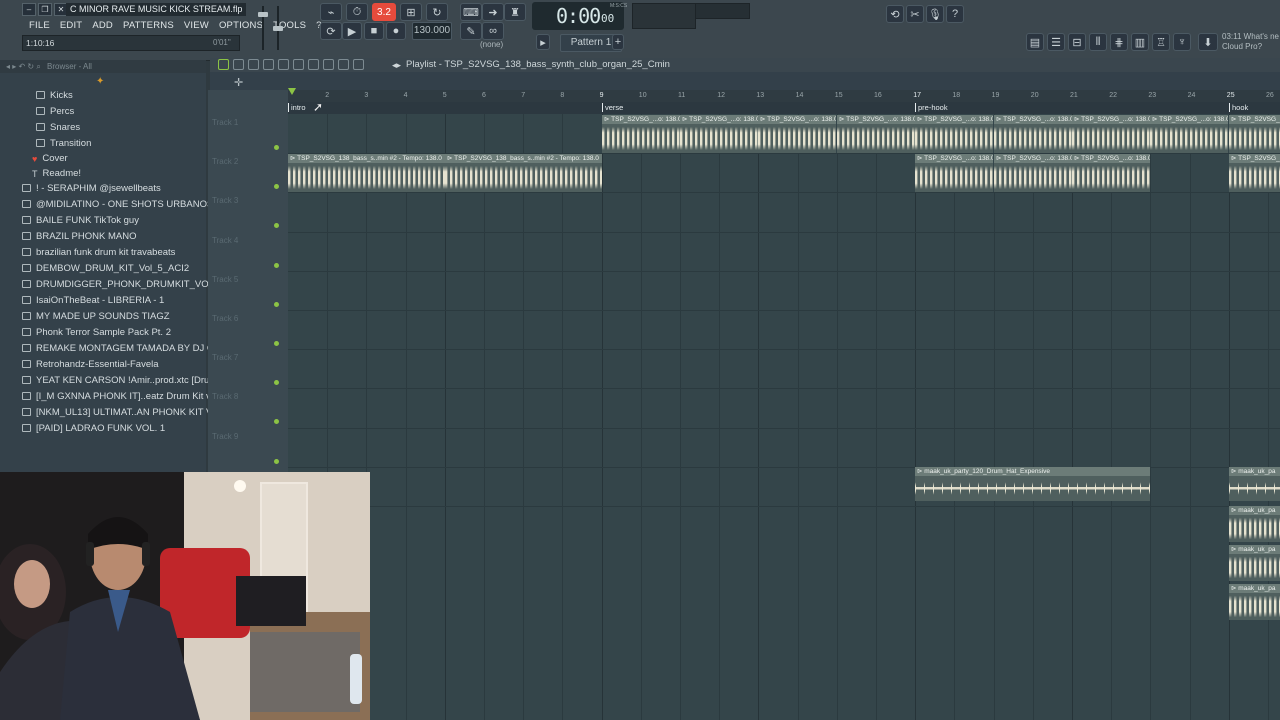 The width and height of the screenshot is (1280, 720). What do you see at coordinates (114, 205) in the screenshot?
I see `browser-item: @MIDILATINO - ONE SHOTS URBANOS VOL. 2` at bounding box center [114, 205].